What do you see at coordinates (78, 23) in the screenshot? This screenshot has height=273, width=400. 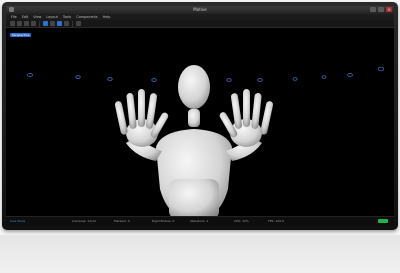 I see `view-icon` at bounding box center [78, 23].